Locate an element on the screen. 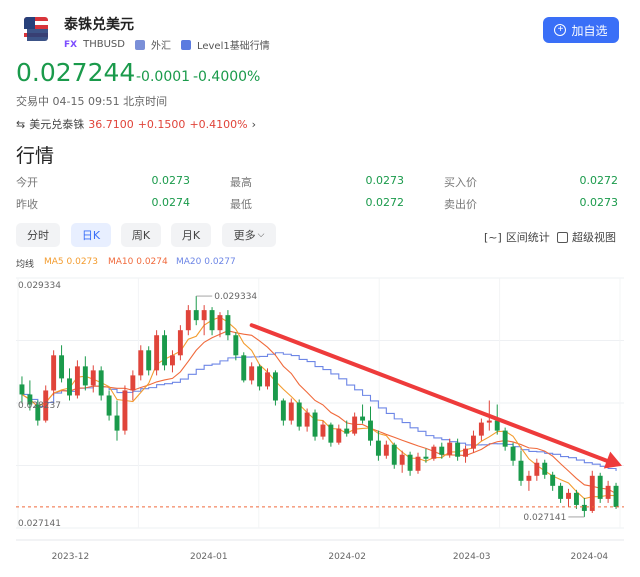 Image resolution: width=640 pixels, height=577 pixels. low-value: 0.0272 is located at coordinates (385, 202).